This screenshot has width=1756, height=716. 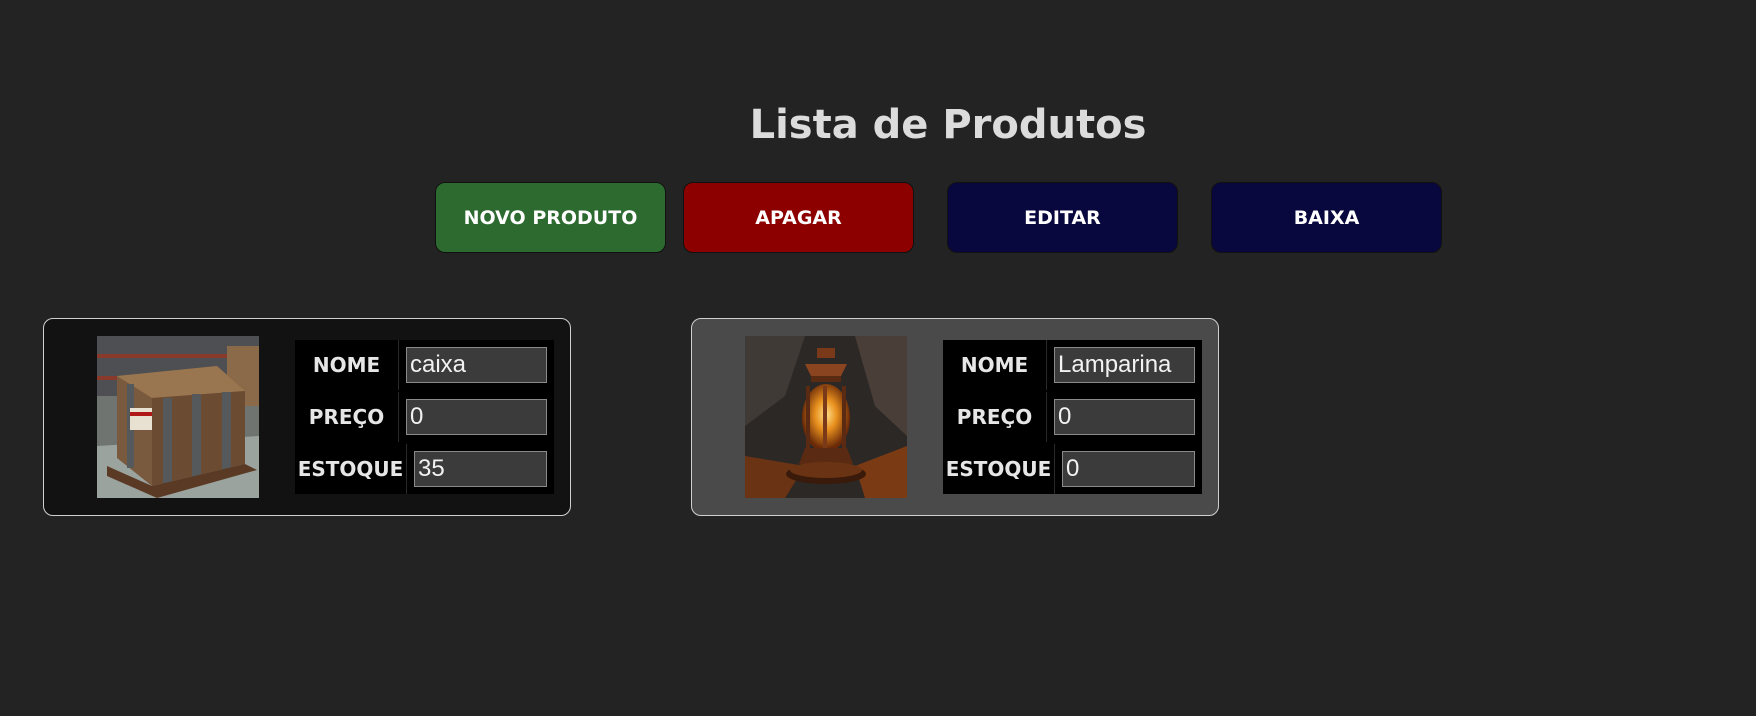 What do you see at coordinates (826, 417) in the screenshot?
I see `oil-lamp-image` at bounding box center [826, 417].